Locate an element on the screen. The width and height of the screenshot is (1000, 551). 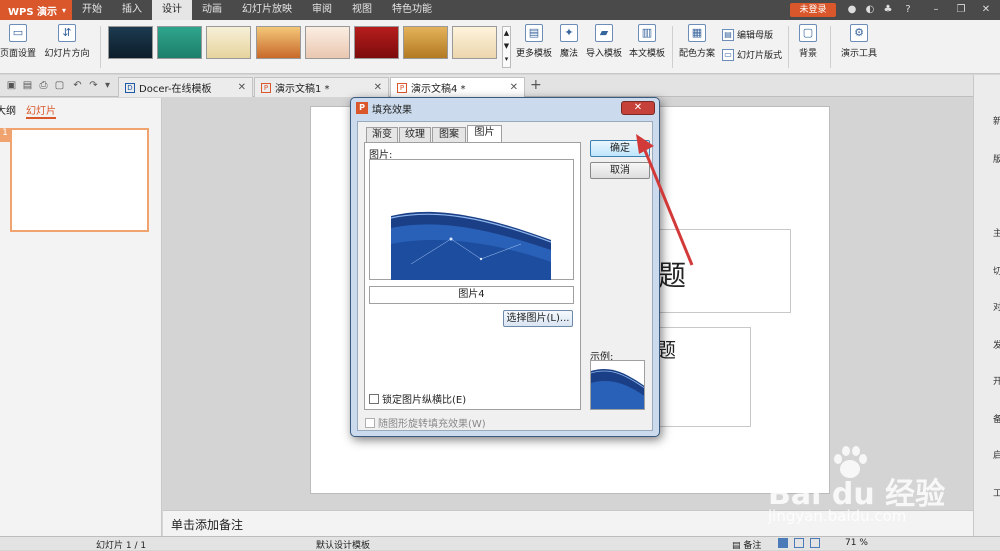
slide-layout-label: 幻灯片版式 is located at coordinates (760, 56).